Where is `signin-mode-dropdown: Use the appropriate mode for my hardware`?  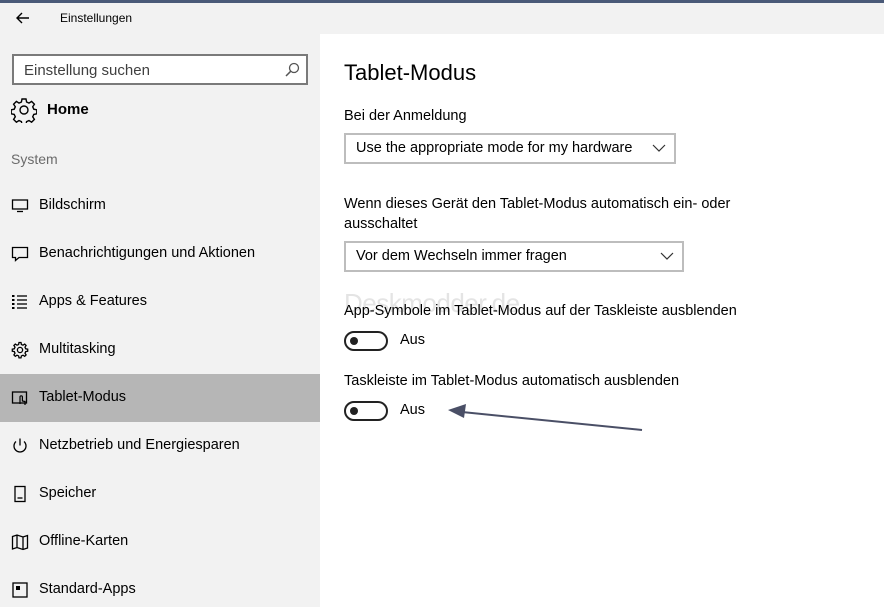 signin-mode-dropdown: Use the appropriate mode for my hardware is located at coordinates (510, 148).